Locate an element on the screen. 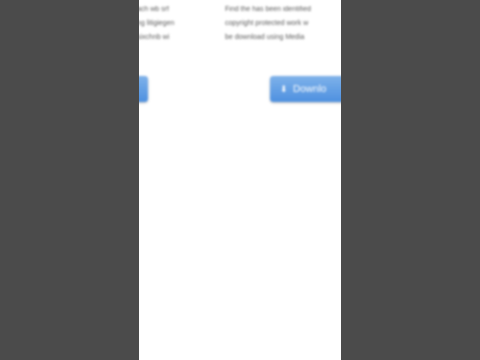 This screenshot has height=360, width=480. right-text-line: be download using Media is located at coordinates (265, 37).